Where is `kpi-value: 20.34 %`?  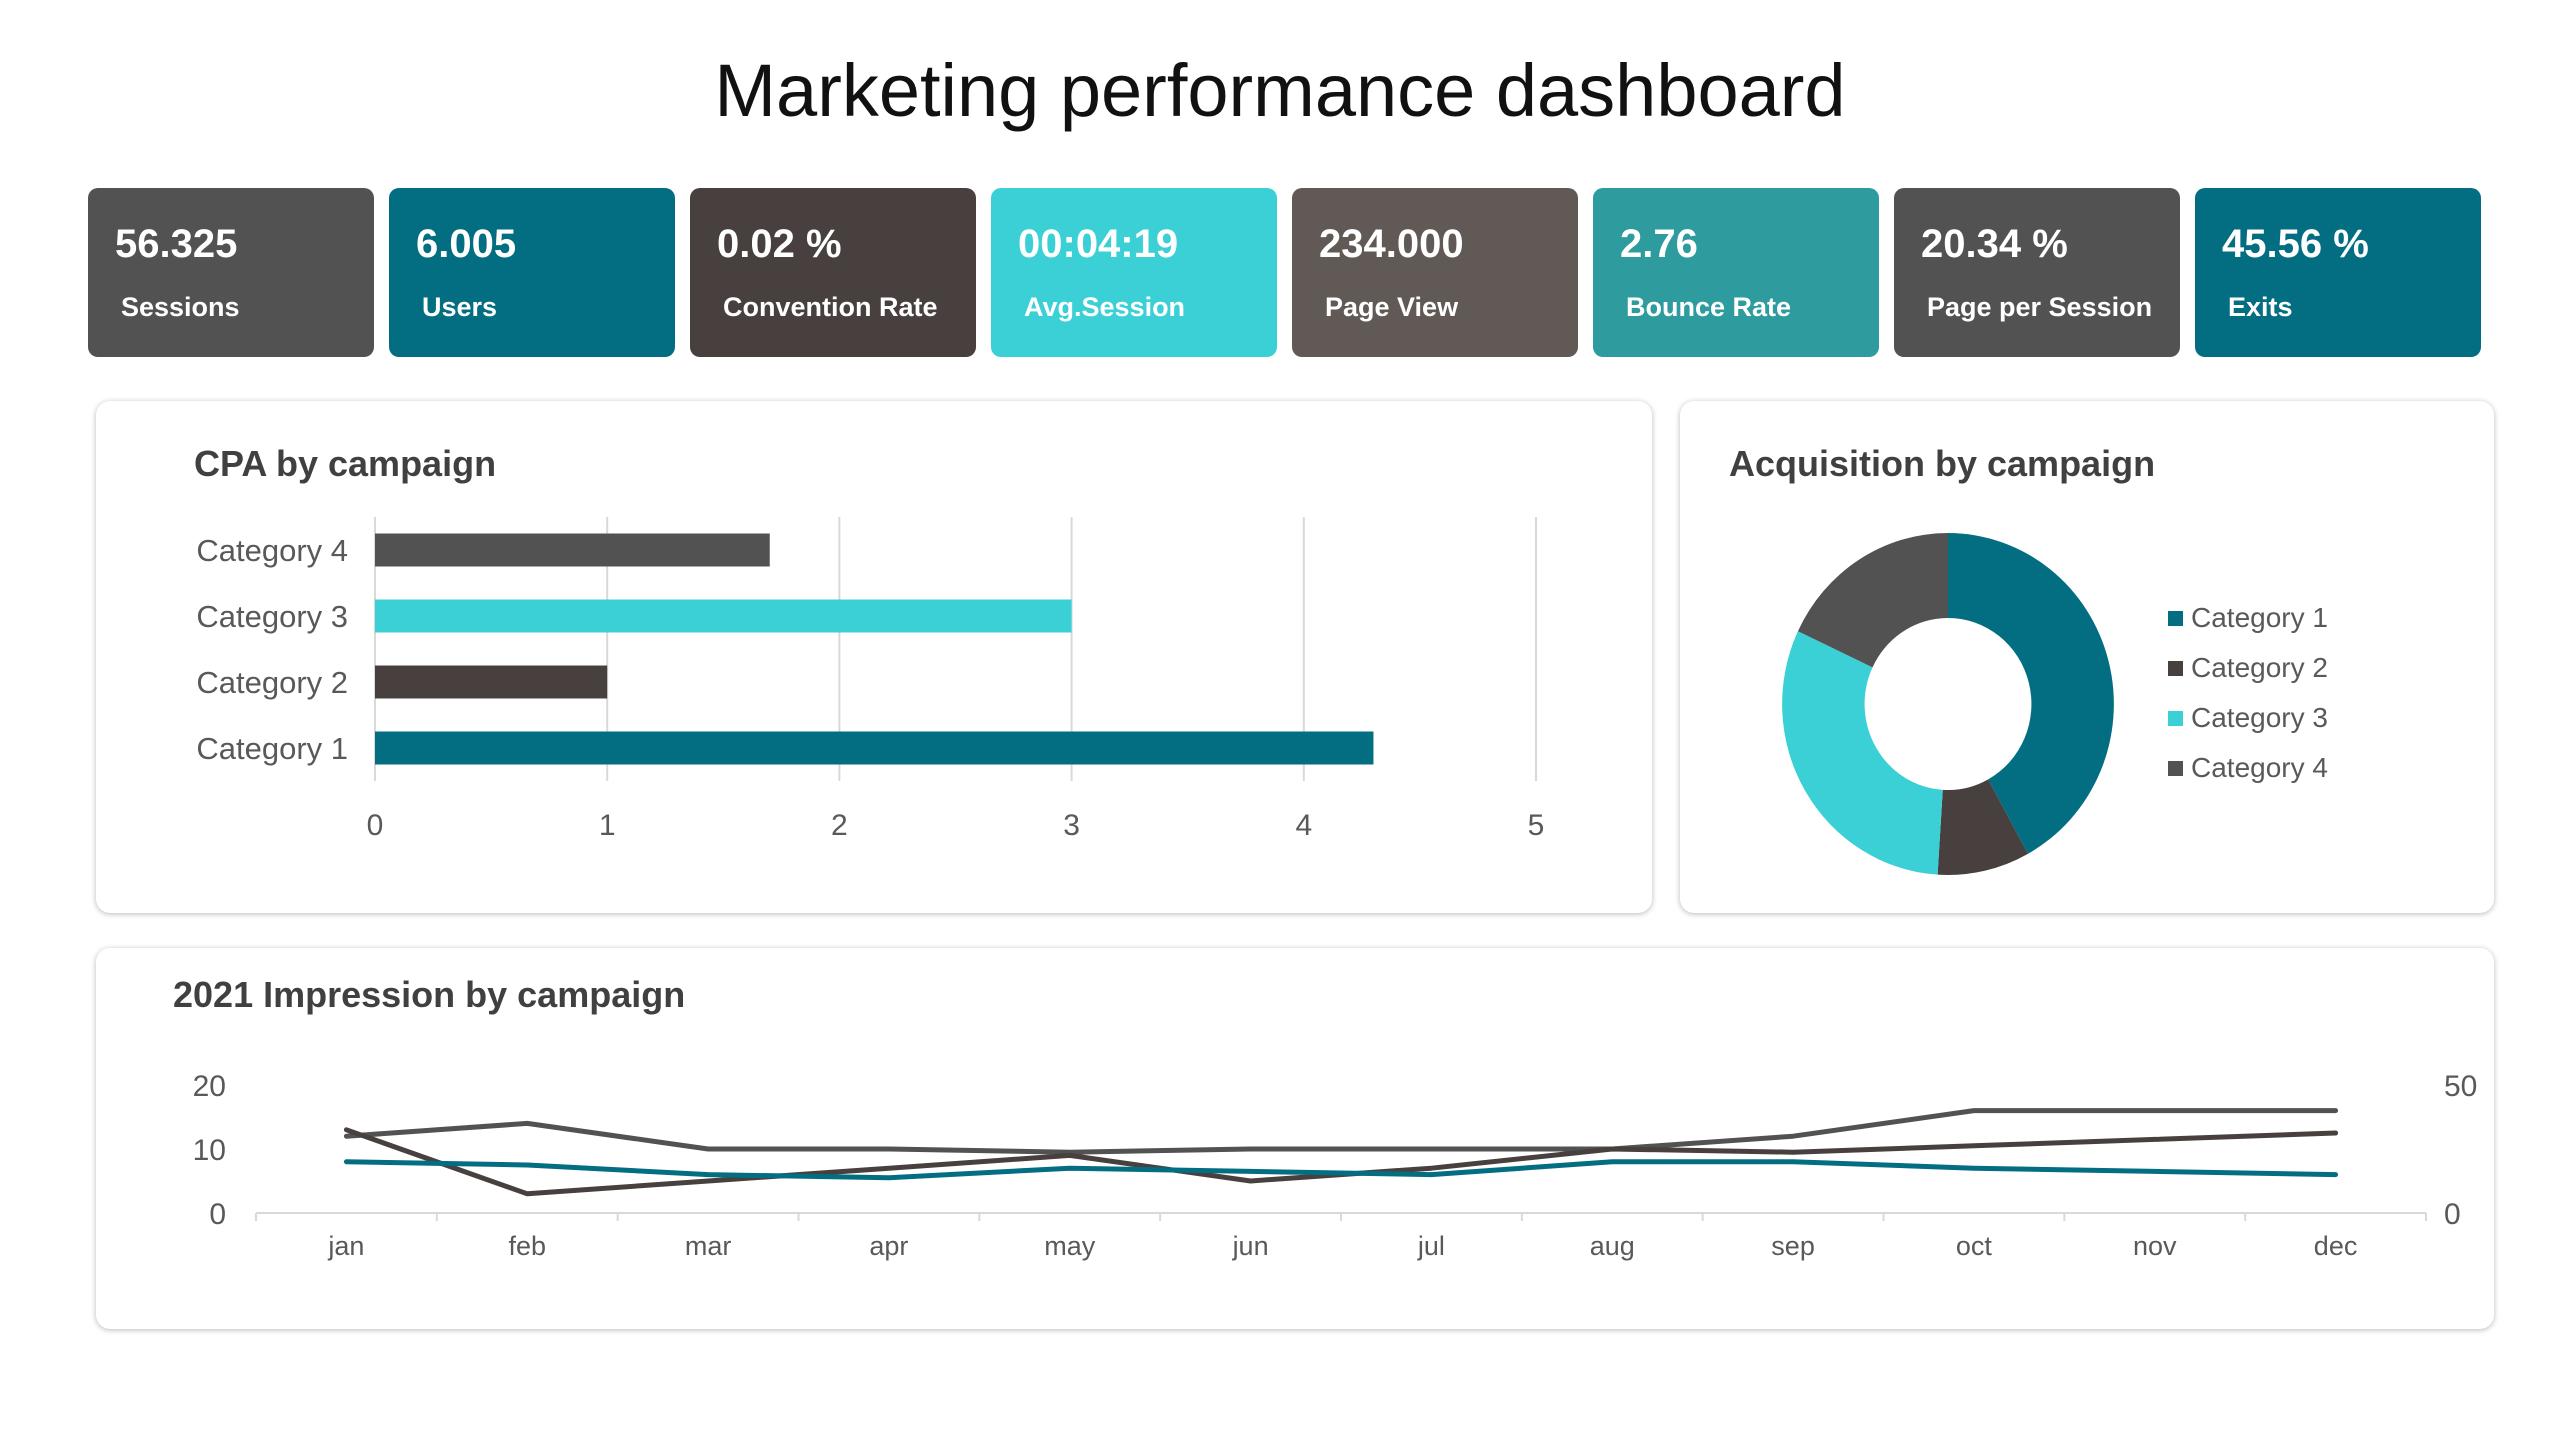 kpi-value: 20.34 % is located at coordinates (1994, 244).